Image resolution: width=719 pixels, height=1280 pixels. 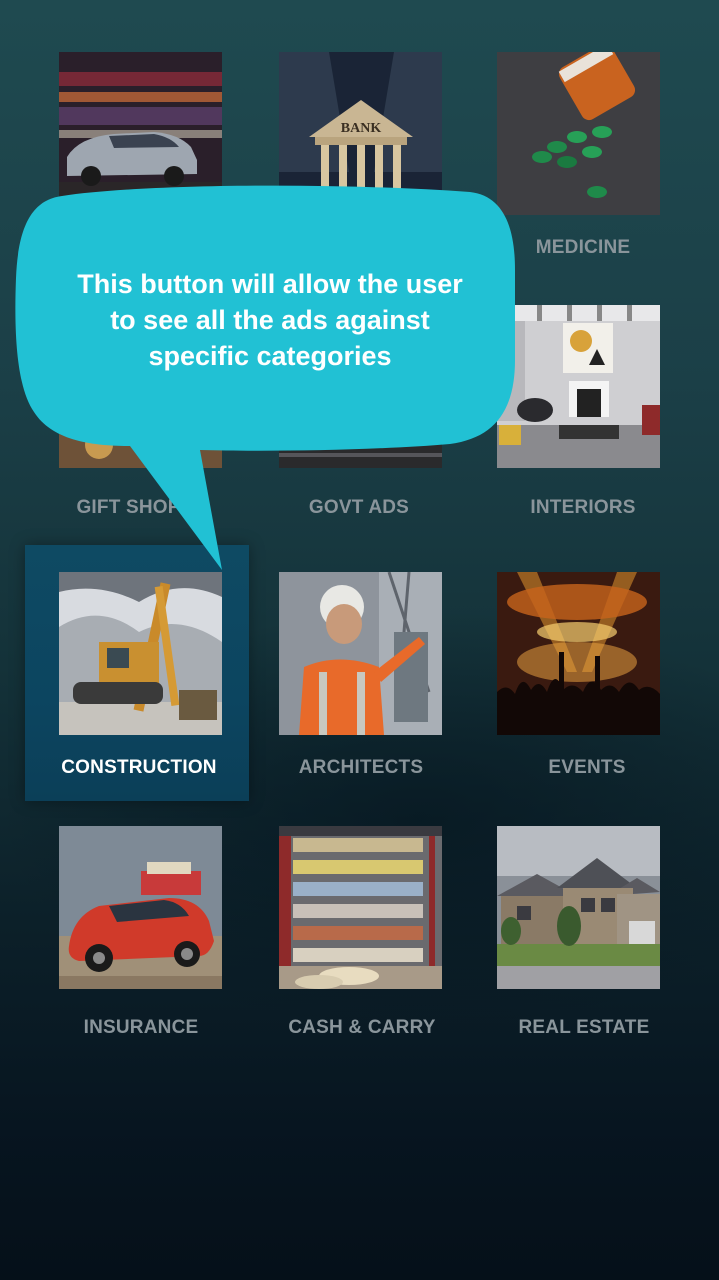 I want to click on category-label-construction: CONSTRUCTION, so click(x=139, y=767).